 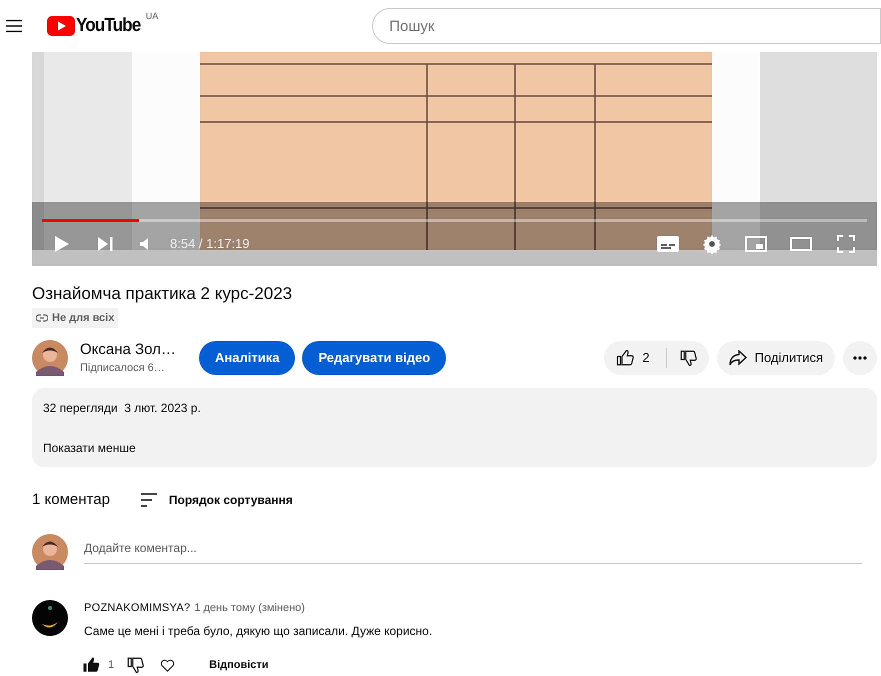 I want to click on comment-author: POZNAKOMIMSYA?, so click(x=137, y=608).